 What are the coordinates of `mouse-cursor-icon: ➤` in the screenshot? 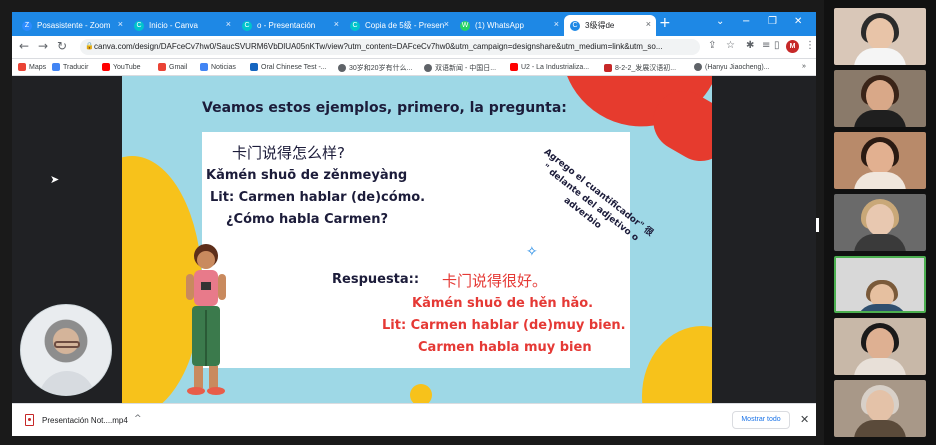 It's located at (55, 179).